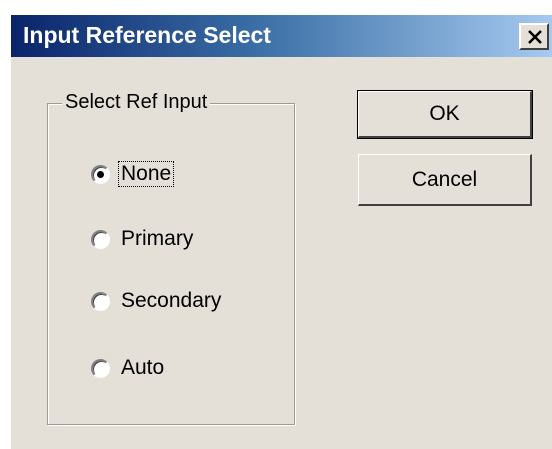  What do you see at coordinates (157, 239) in the screenshot?
I see `radio-label-primary: Primary` at bounding box center [157, 239].